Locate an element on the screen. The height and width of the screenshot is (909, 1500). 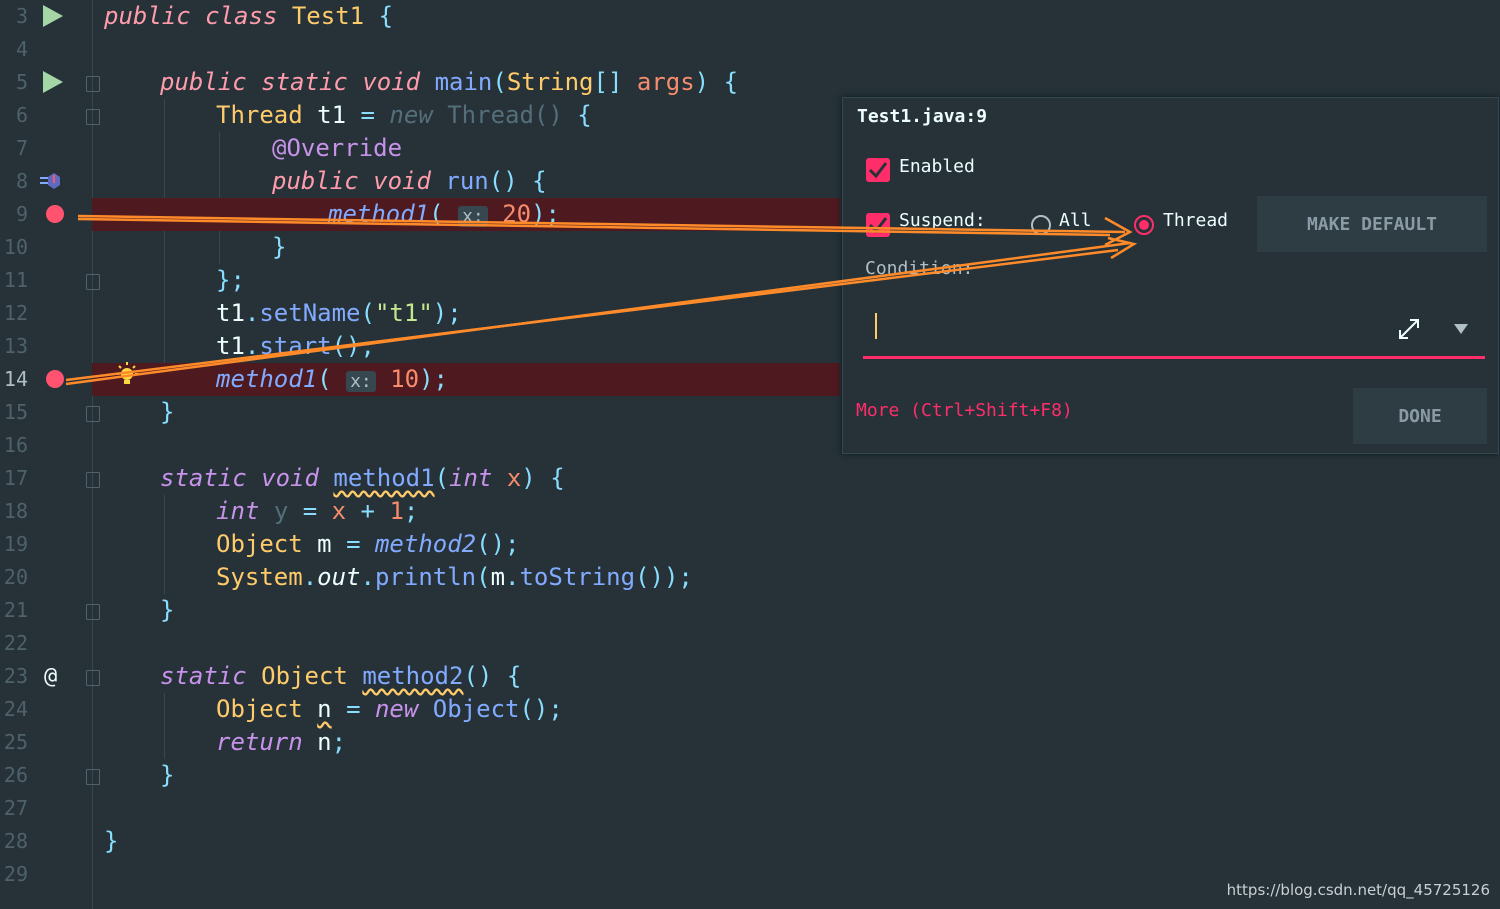
line-number: 13 is located at coordinates (15, 346).